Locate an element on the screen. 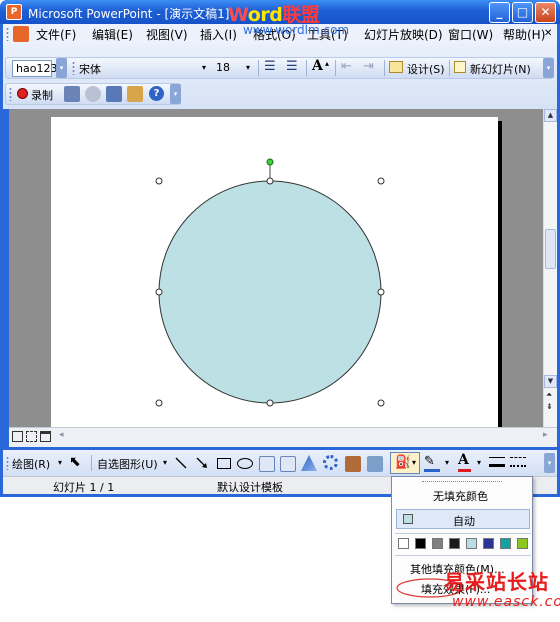 This screenshot has width=560, height=622. resize-handle-ne is located at coordinates (381, 181).